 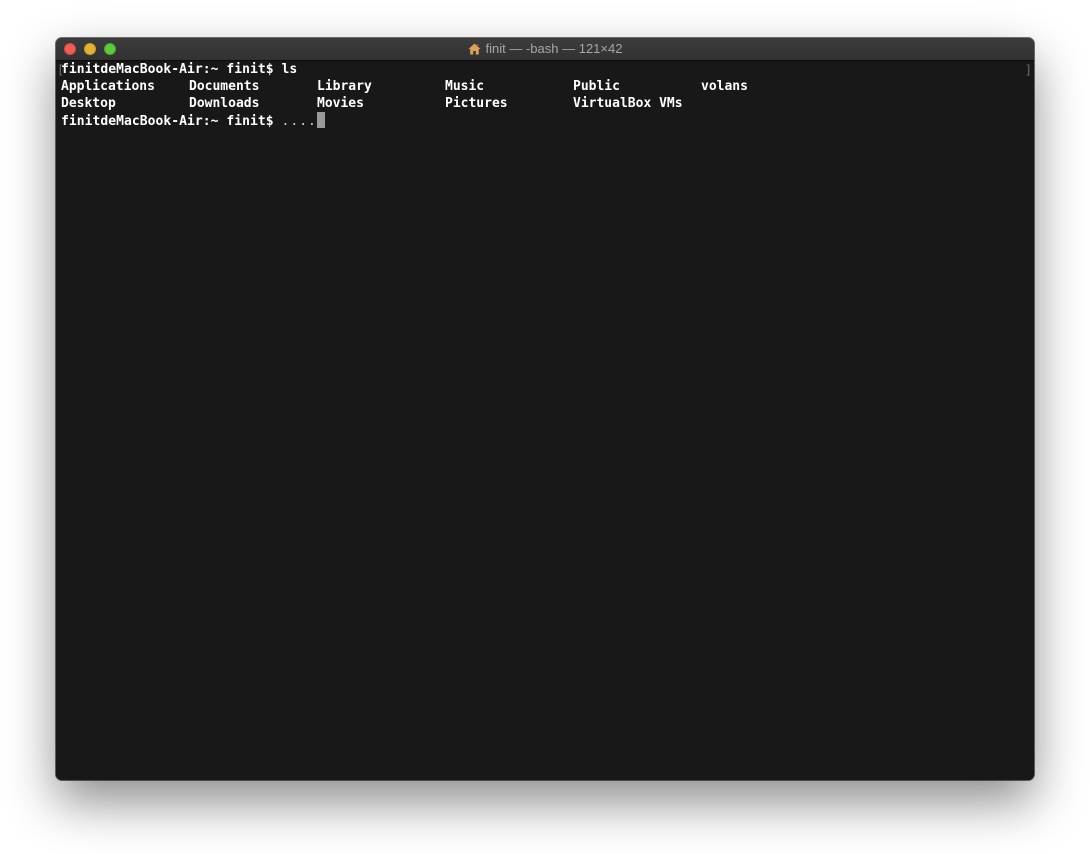 What do you see at coordinates (1028, 70) in the screenshot?
I see `right-bracket-marker: ]` at bounding box center [1028, 70].